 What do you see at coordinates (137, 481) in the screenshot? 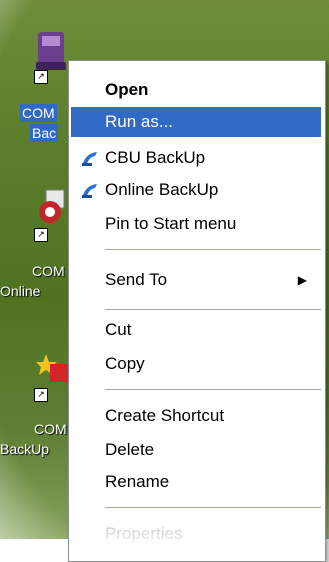
I see `menu-item-label: Rename` at bounding box center [137, 481].